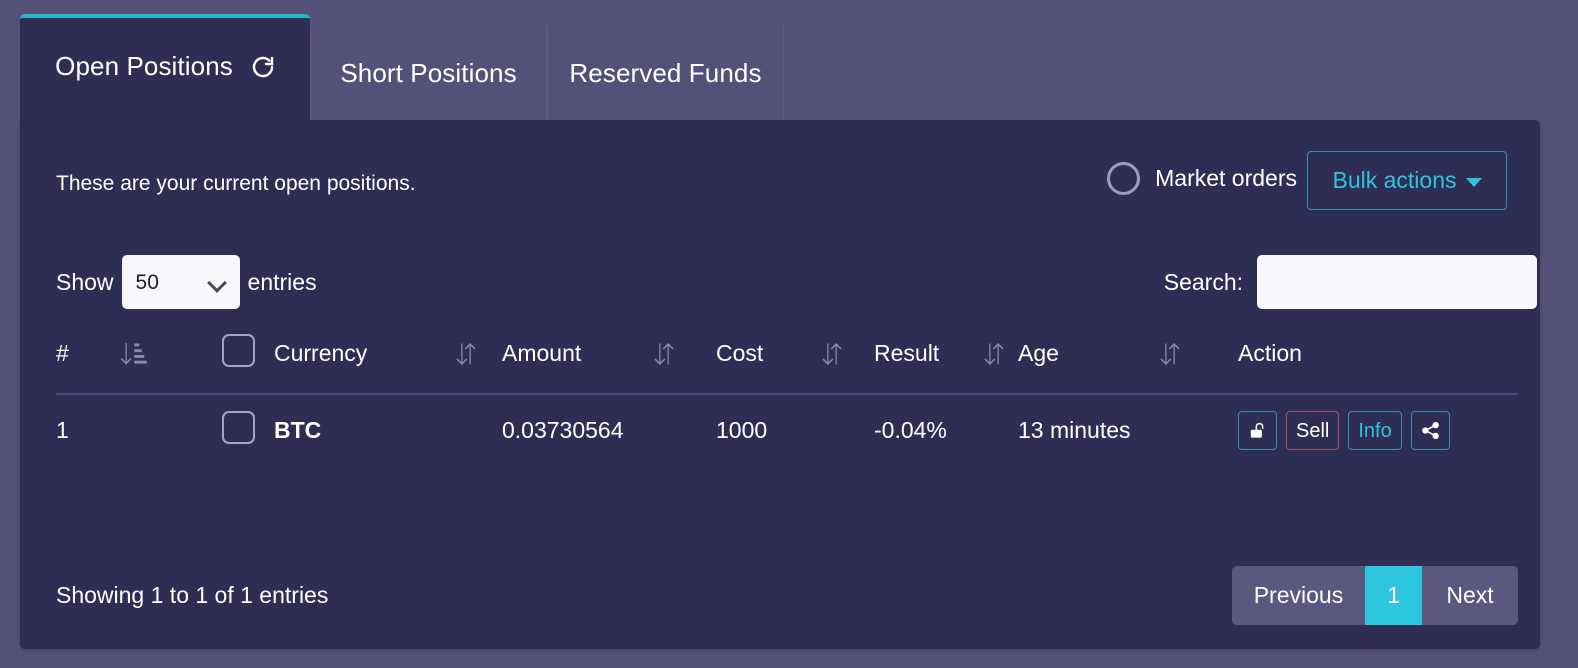 Image resolution: width=1578 pixels, height=668 pixels. Describe the element at coordinates (1038, 353) in the screenshot. I see `column-header-age-label: Age` at that location.